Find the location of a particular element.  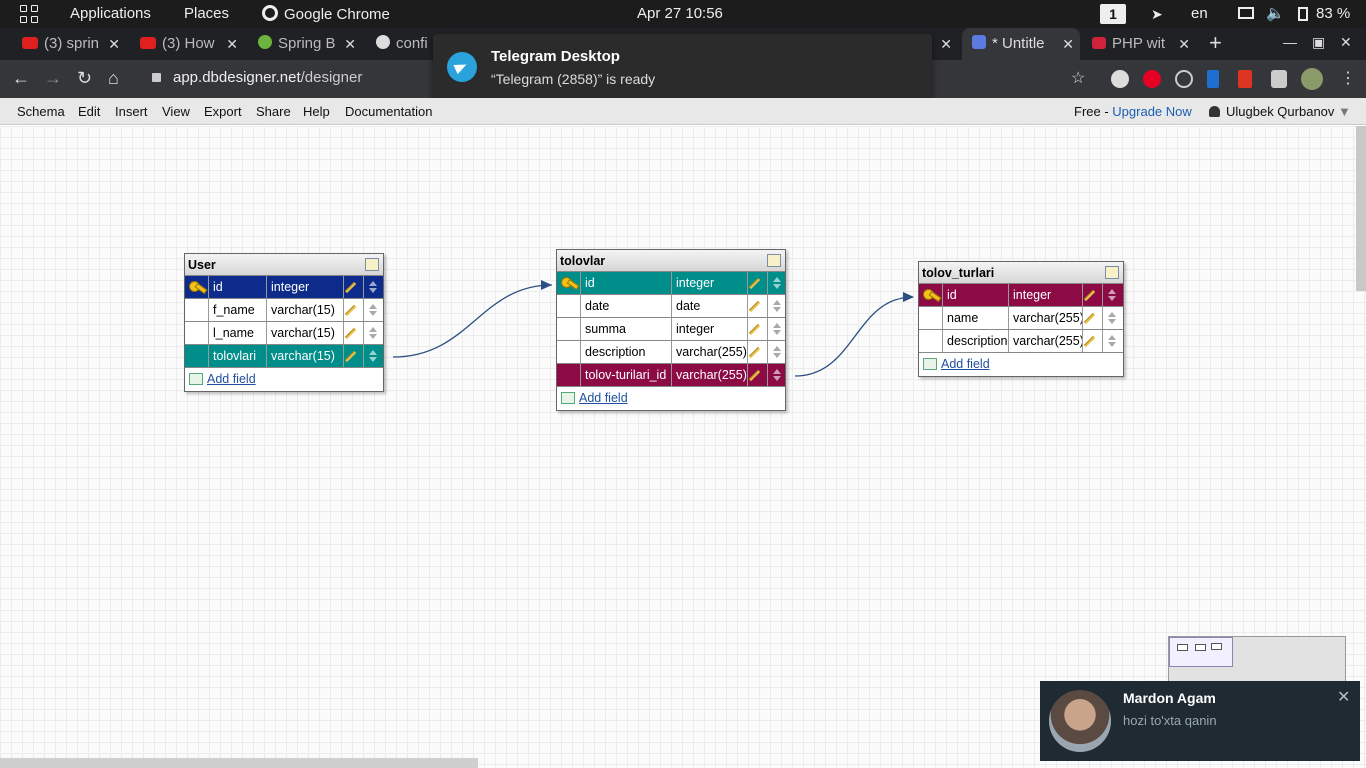

field-row: tolovlari varchar(15) is located at coordinates (284, 356).